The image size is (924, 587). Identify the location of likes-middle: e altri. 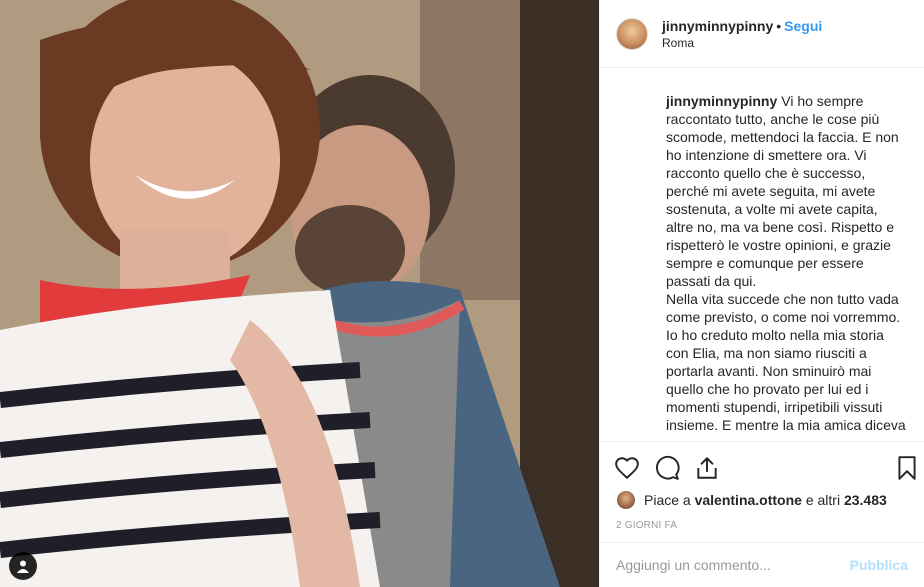
(823, 500).